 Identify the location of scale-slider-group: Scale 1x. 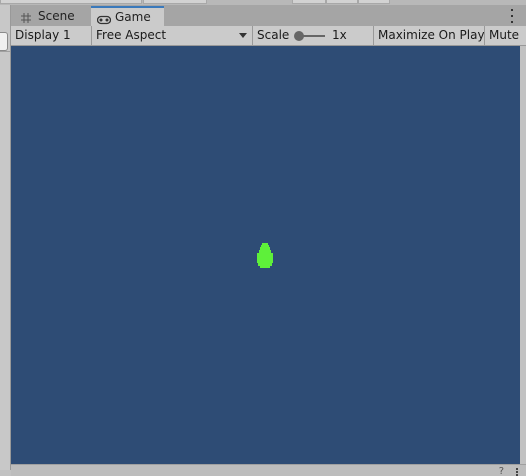
(313, 36).